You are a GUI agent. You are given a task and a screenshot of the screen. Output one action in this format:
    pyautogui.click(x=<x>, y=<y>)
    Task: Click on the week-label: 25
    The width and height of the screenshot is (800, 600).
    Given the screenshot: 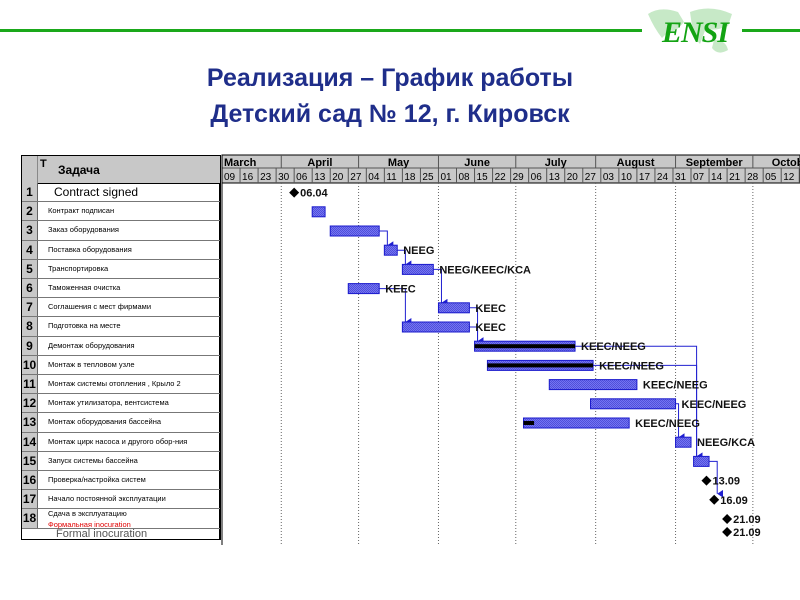 What is the action you would take?
    pyautogui.click(x=428, y=177)
    